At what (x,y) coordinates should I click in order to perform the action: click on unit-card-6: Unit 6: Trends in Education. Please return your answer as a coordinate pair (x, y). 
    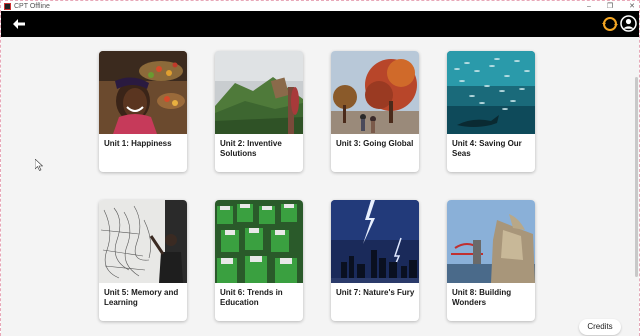
    Looking at the image, I should click on (259, 260).